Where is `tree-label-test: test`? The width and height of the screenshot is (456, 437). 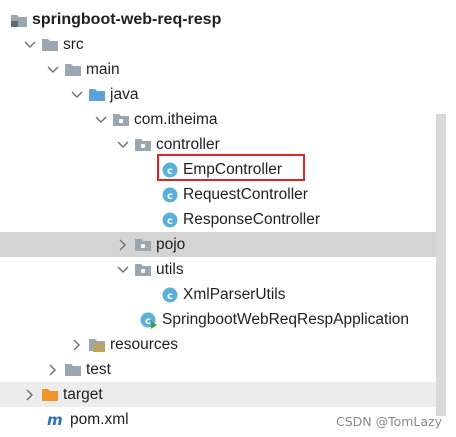 tree-label-test: test is located at coordinates (98, 369).